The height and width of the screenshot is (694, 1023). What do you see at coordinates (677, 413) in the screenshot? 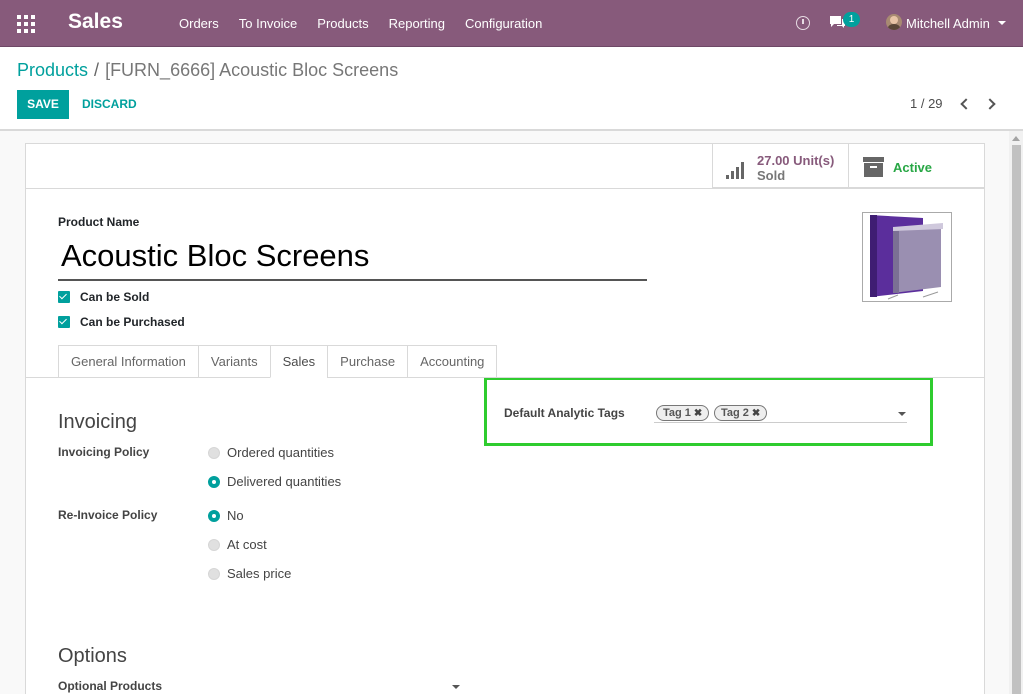
I see `tag-label: Tag 1` at bounding box center [677, 413].